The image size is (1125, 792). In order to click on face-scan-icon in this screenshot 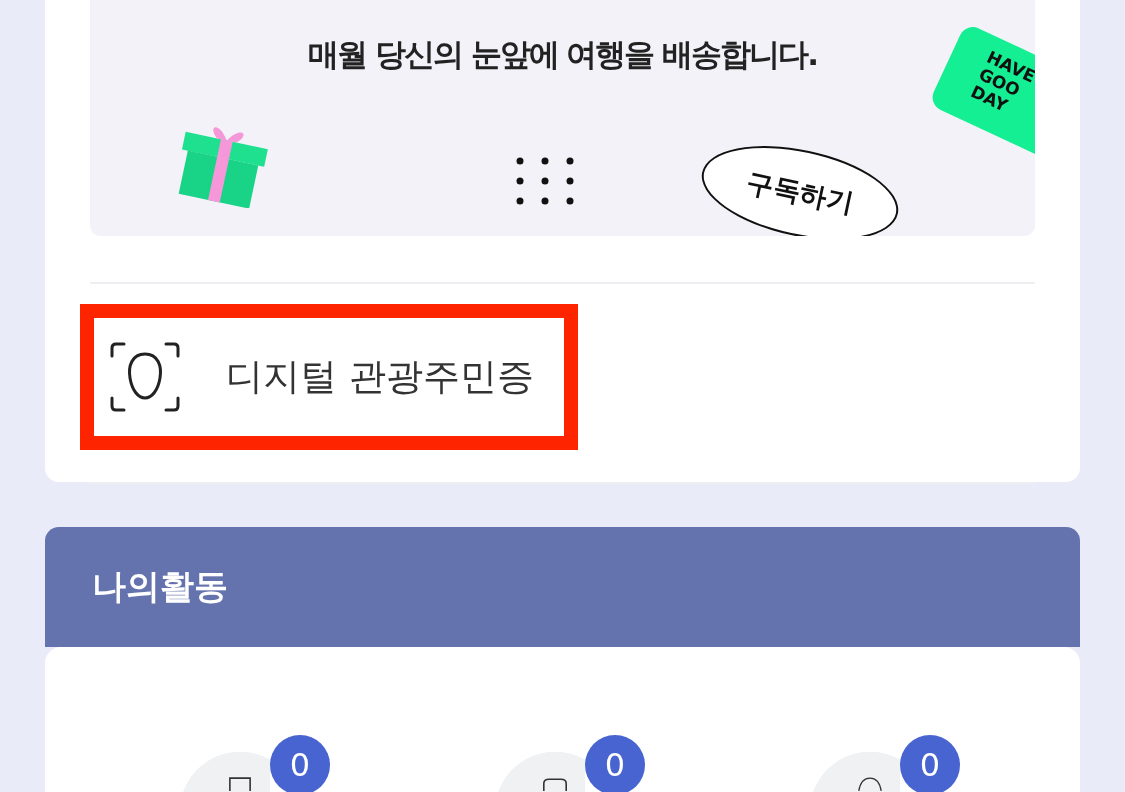, I will do `click(145, 377)`.